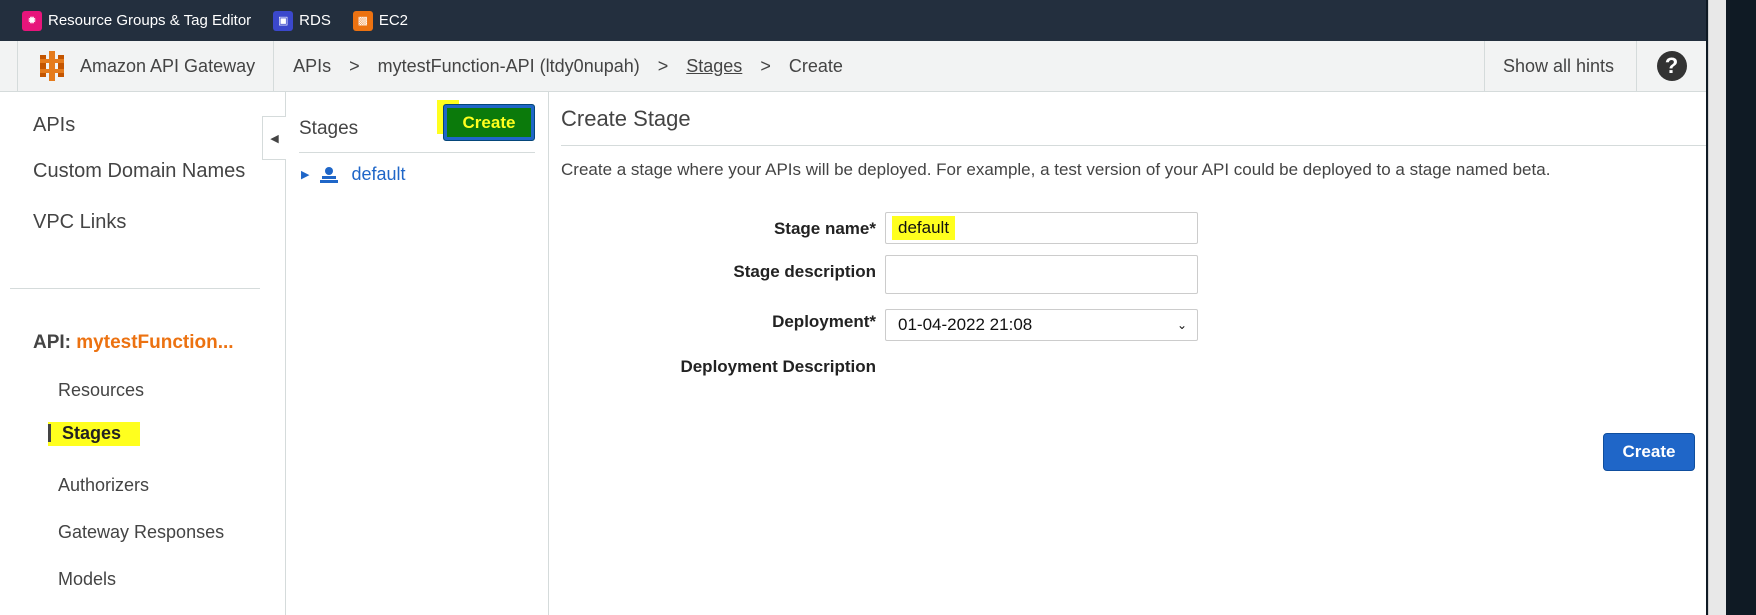 This screenshot has width=1756, height=615. What do you see at coordinates (509, 66) in the screenshot?
I see `breadcrumb-api: mytestFunction-API (ltdy0nupah)` at bounding box center [509, 66].